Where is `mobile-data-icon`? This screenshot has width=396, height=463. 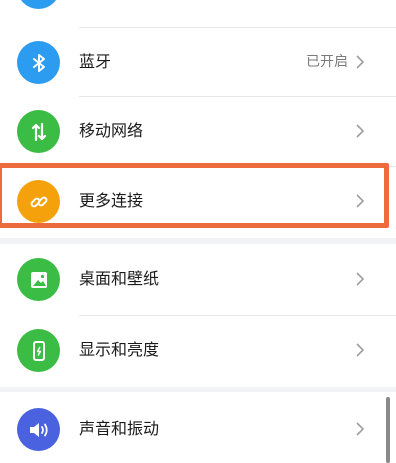 mobile-data-icon is located at coordinates (38, 131).